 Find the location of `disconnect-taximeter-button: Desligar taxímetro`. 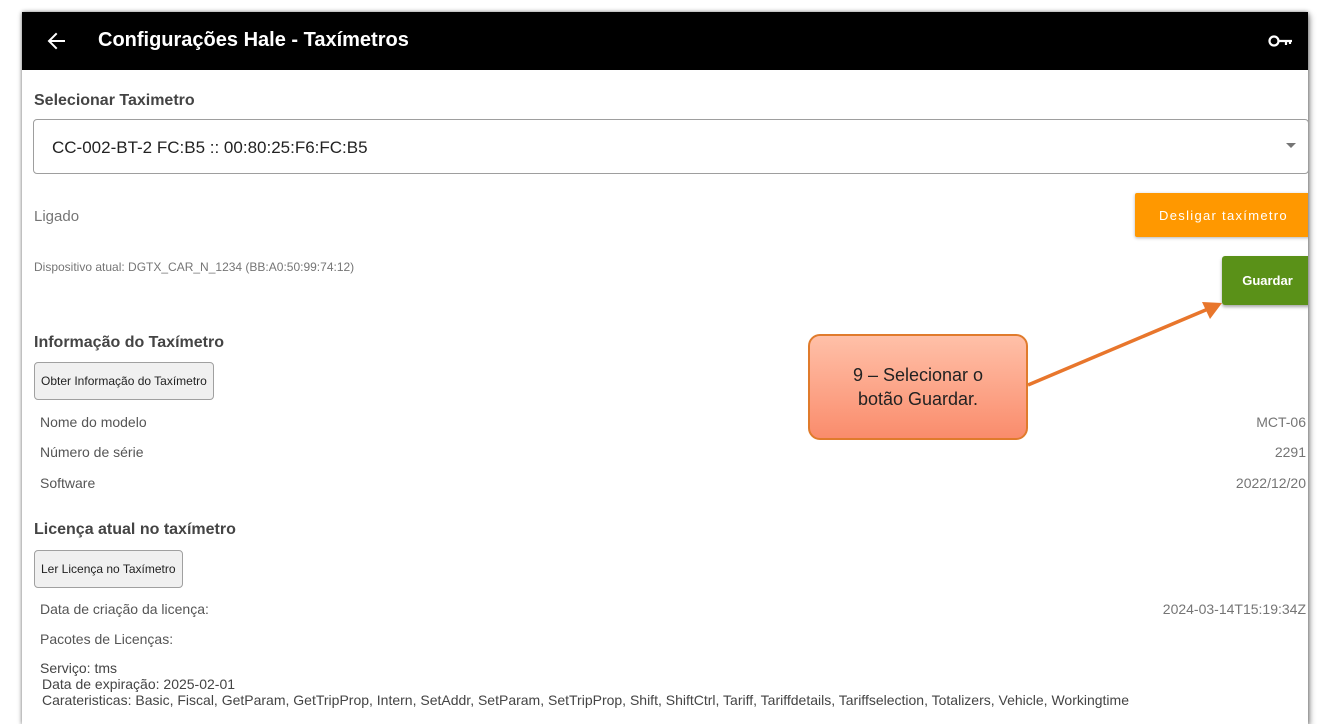

disconnect-taximeter-button: Desligar taxímetro is located at coordinates (1221, 215).